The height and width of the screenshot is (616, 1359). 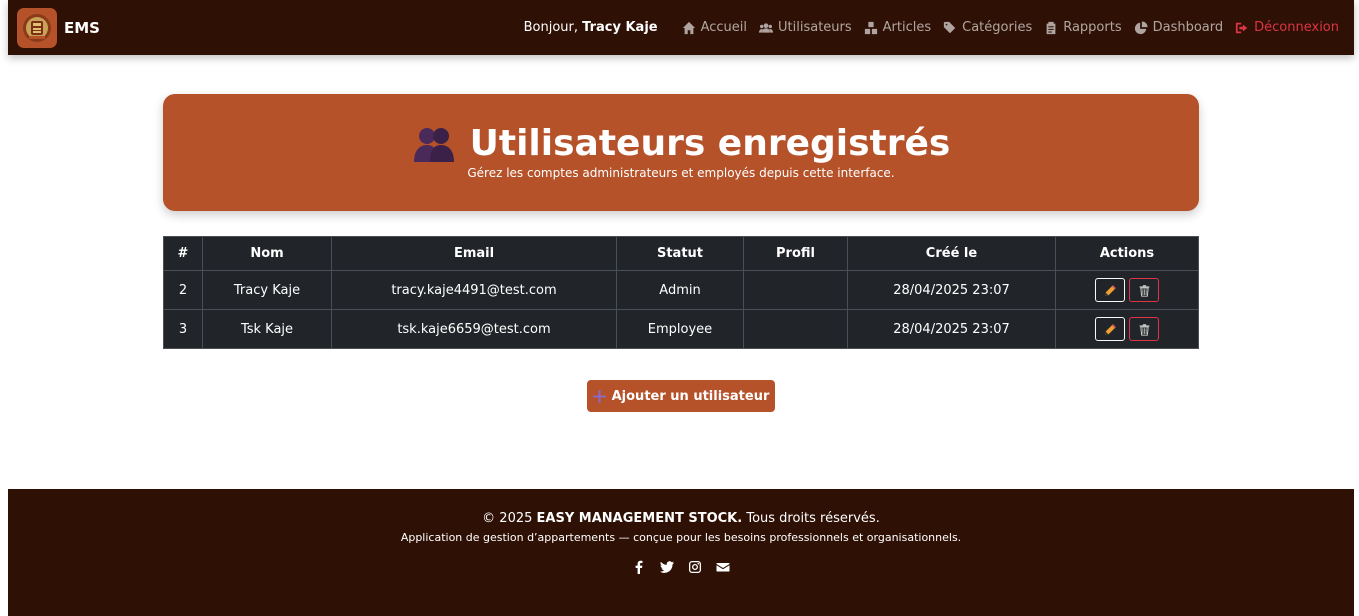 I want to click on boxes-icon, so click(x=870, y=27).